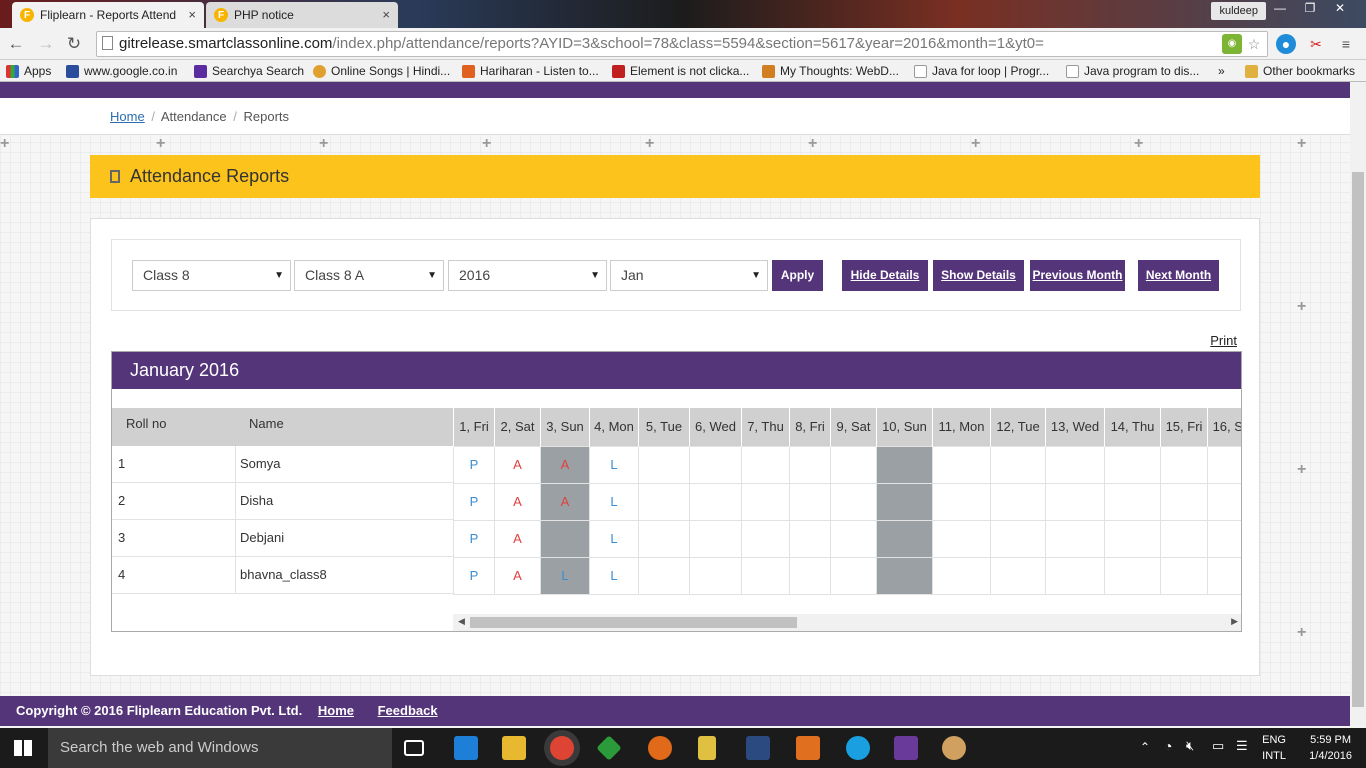 This screenshot has width=1366, height=768. I want to click on extension-blue-icon: ●, so click(1286, 44).